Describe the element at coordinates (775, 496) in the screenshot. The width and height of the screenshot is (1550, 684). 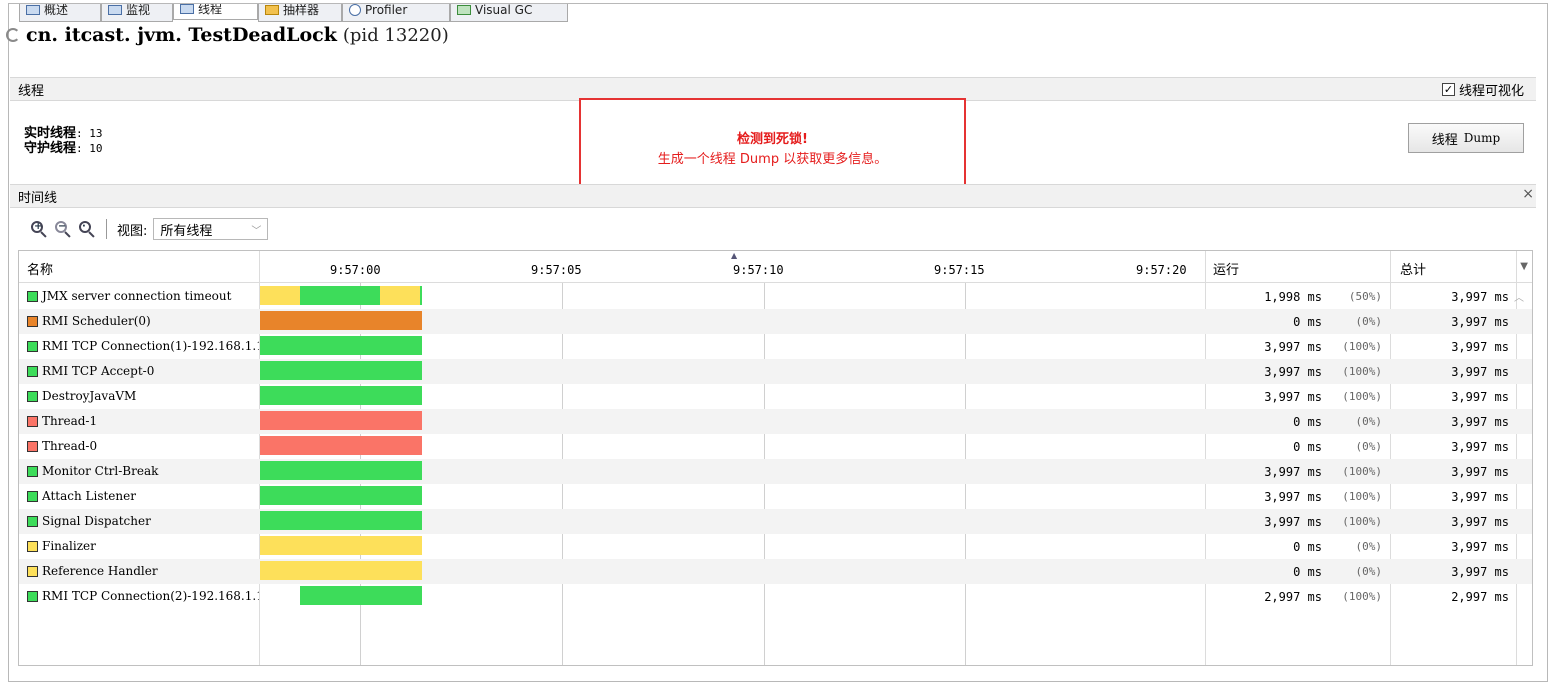
I see `table-row: Attach Listener 3,997 ms (100%) 3,997 ms` at that location.